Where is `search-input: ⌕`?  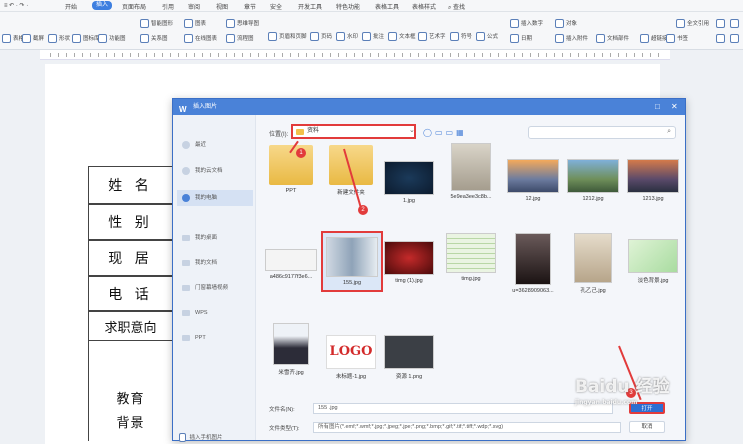
search-input: ⌕ is located at coordinates (602, 132).